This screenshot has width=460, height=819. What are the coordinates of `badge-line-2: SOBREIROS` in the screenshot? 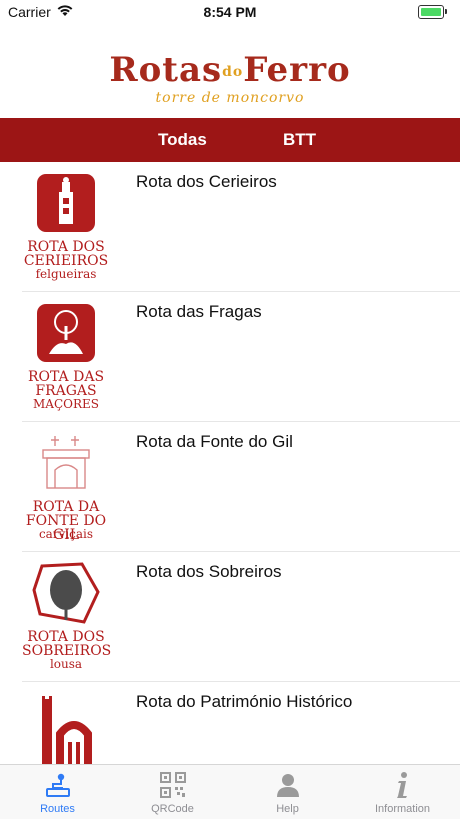 It's located at (67, 651).